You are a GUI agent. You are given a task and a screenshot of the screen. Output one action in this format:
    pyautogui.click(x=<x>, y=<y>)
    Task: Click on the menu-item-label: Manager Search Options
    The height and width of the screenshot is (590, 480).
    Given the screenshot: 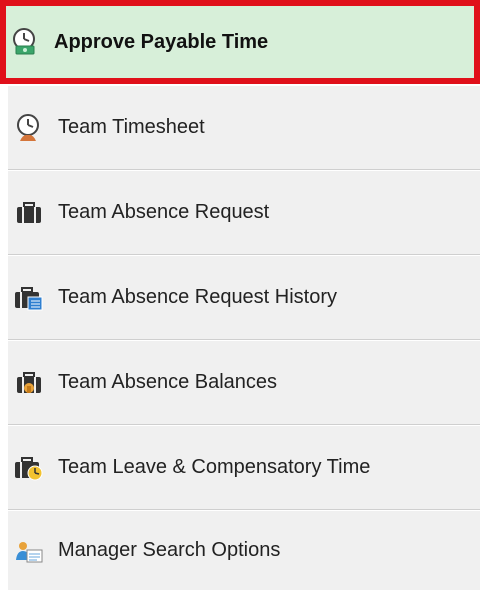 What is the action you would take?
    pyautogui.click(x=169, y=550)
    